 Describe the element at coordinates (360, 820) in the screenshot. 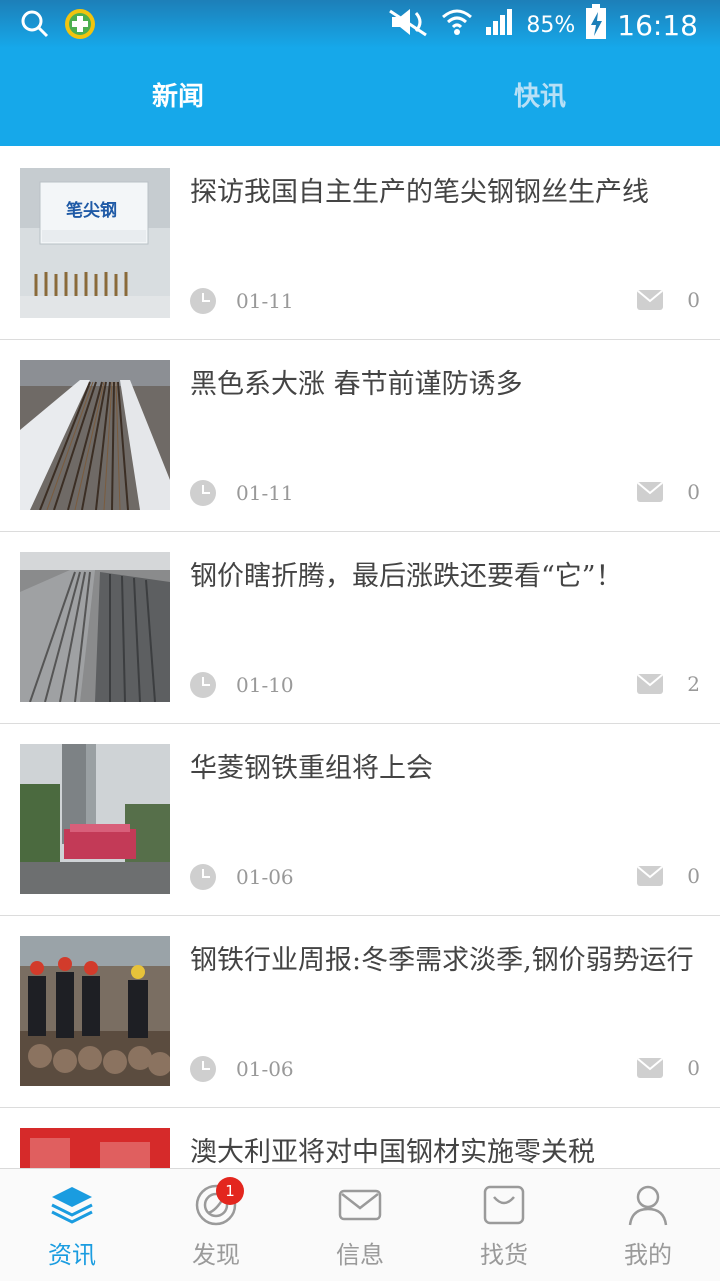

I see `news-item: 华菱钢铁重组将上会 01-06 0` at that location.